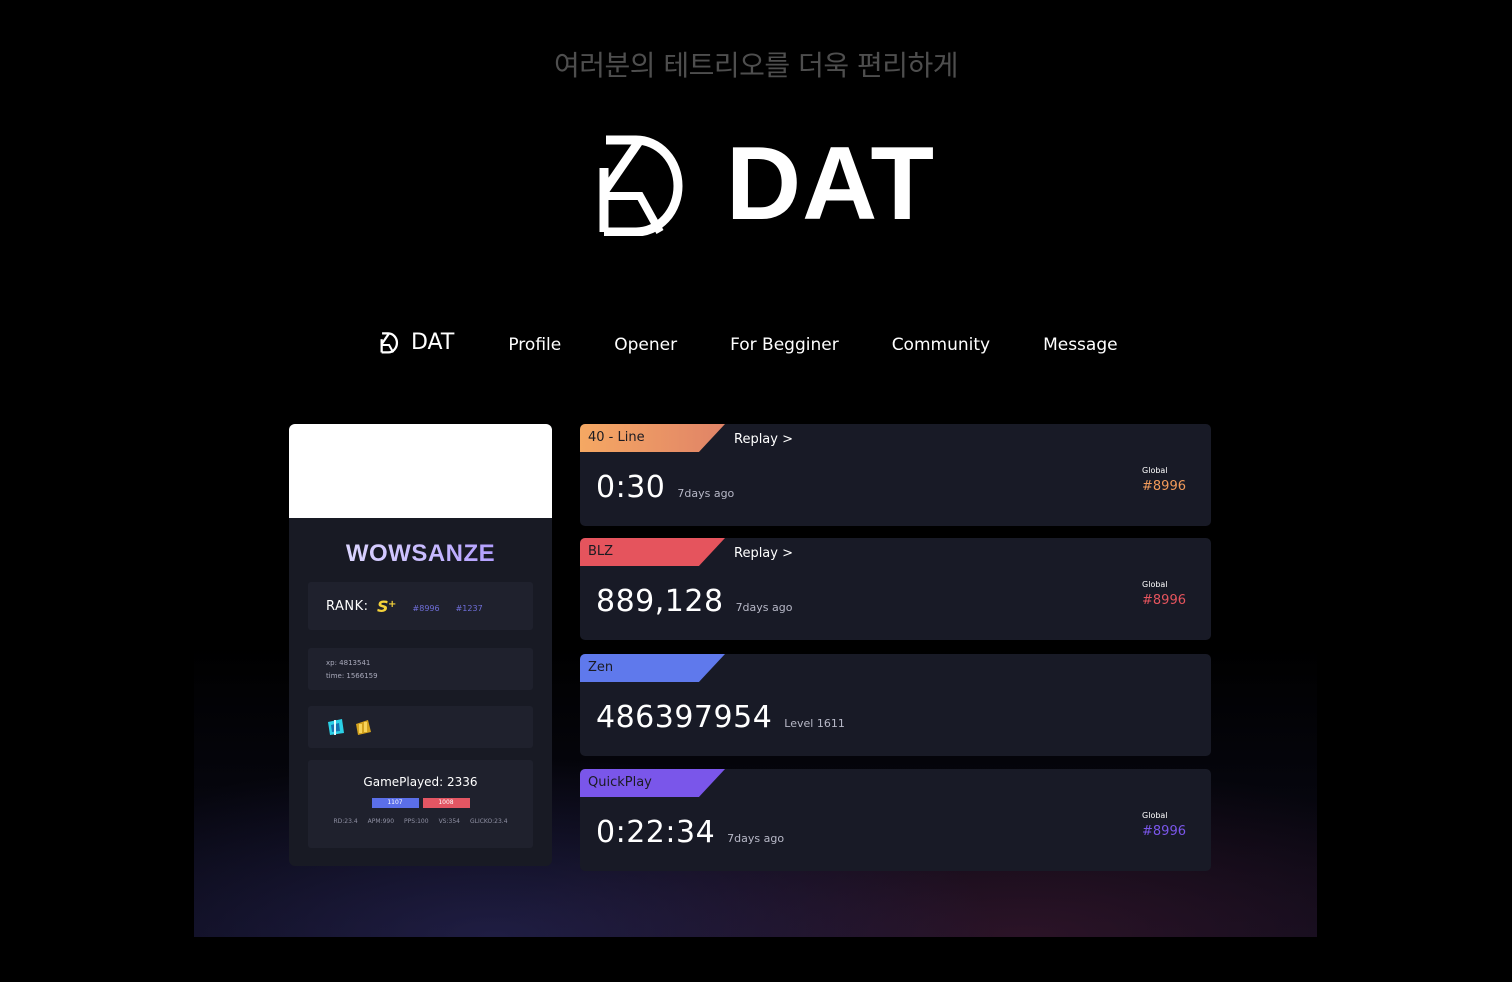 This screenshot has height=982, width=1512. I want to click on mode-label: Zen, so click(601, 667).